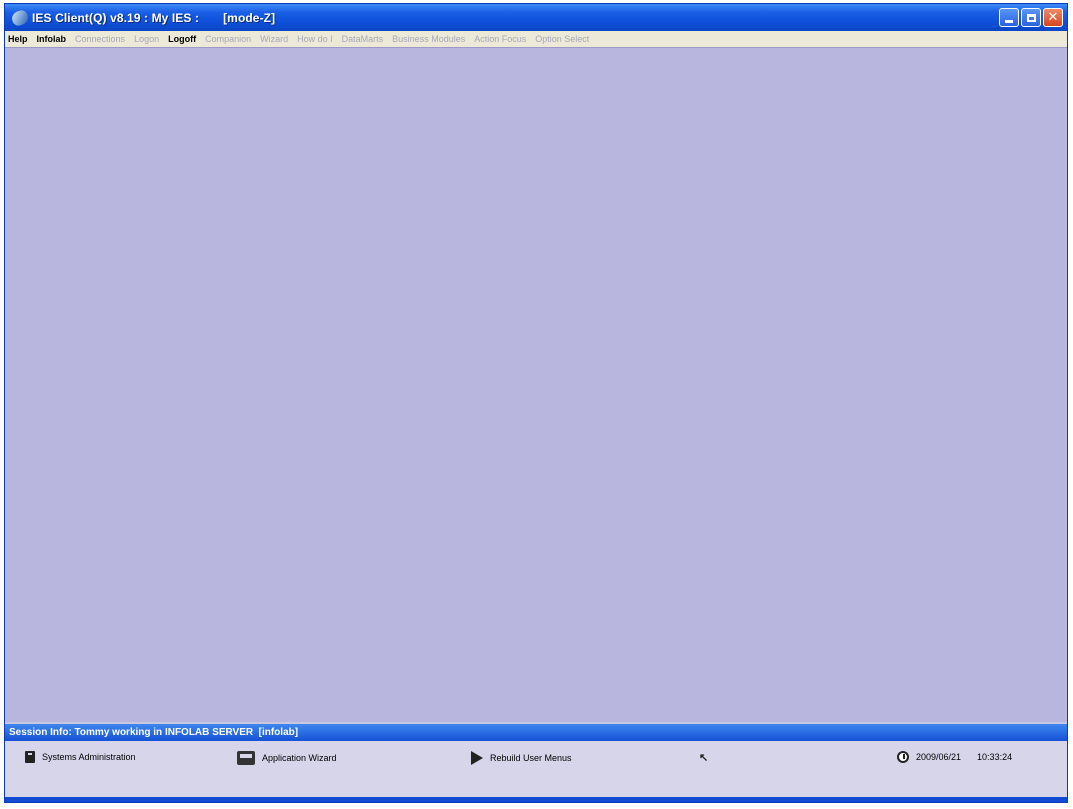 The image size is (1073, 809). I want to click on rebuild-user-menus-button: Rebuild User Menus, so click(521, 758).